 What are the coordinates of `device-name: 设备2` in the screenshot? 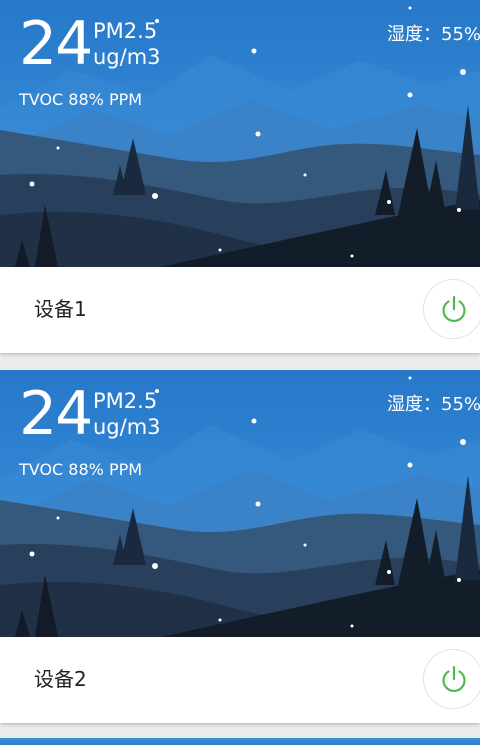 It's located at (60, 679).